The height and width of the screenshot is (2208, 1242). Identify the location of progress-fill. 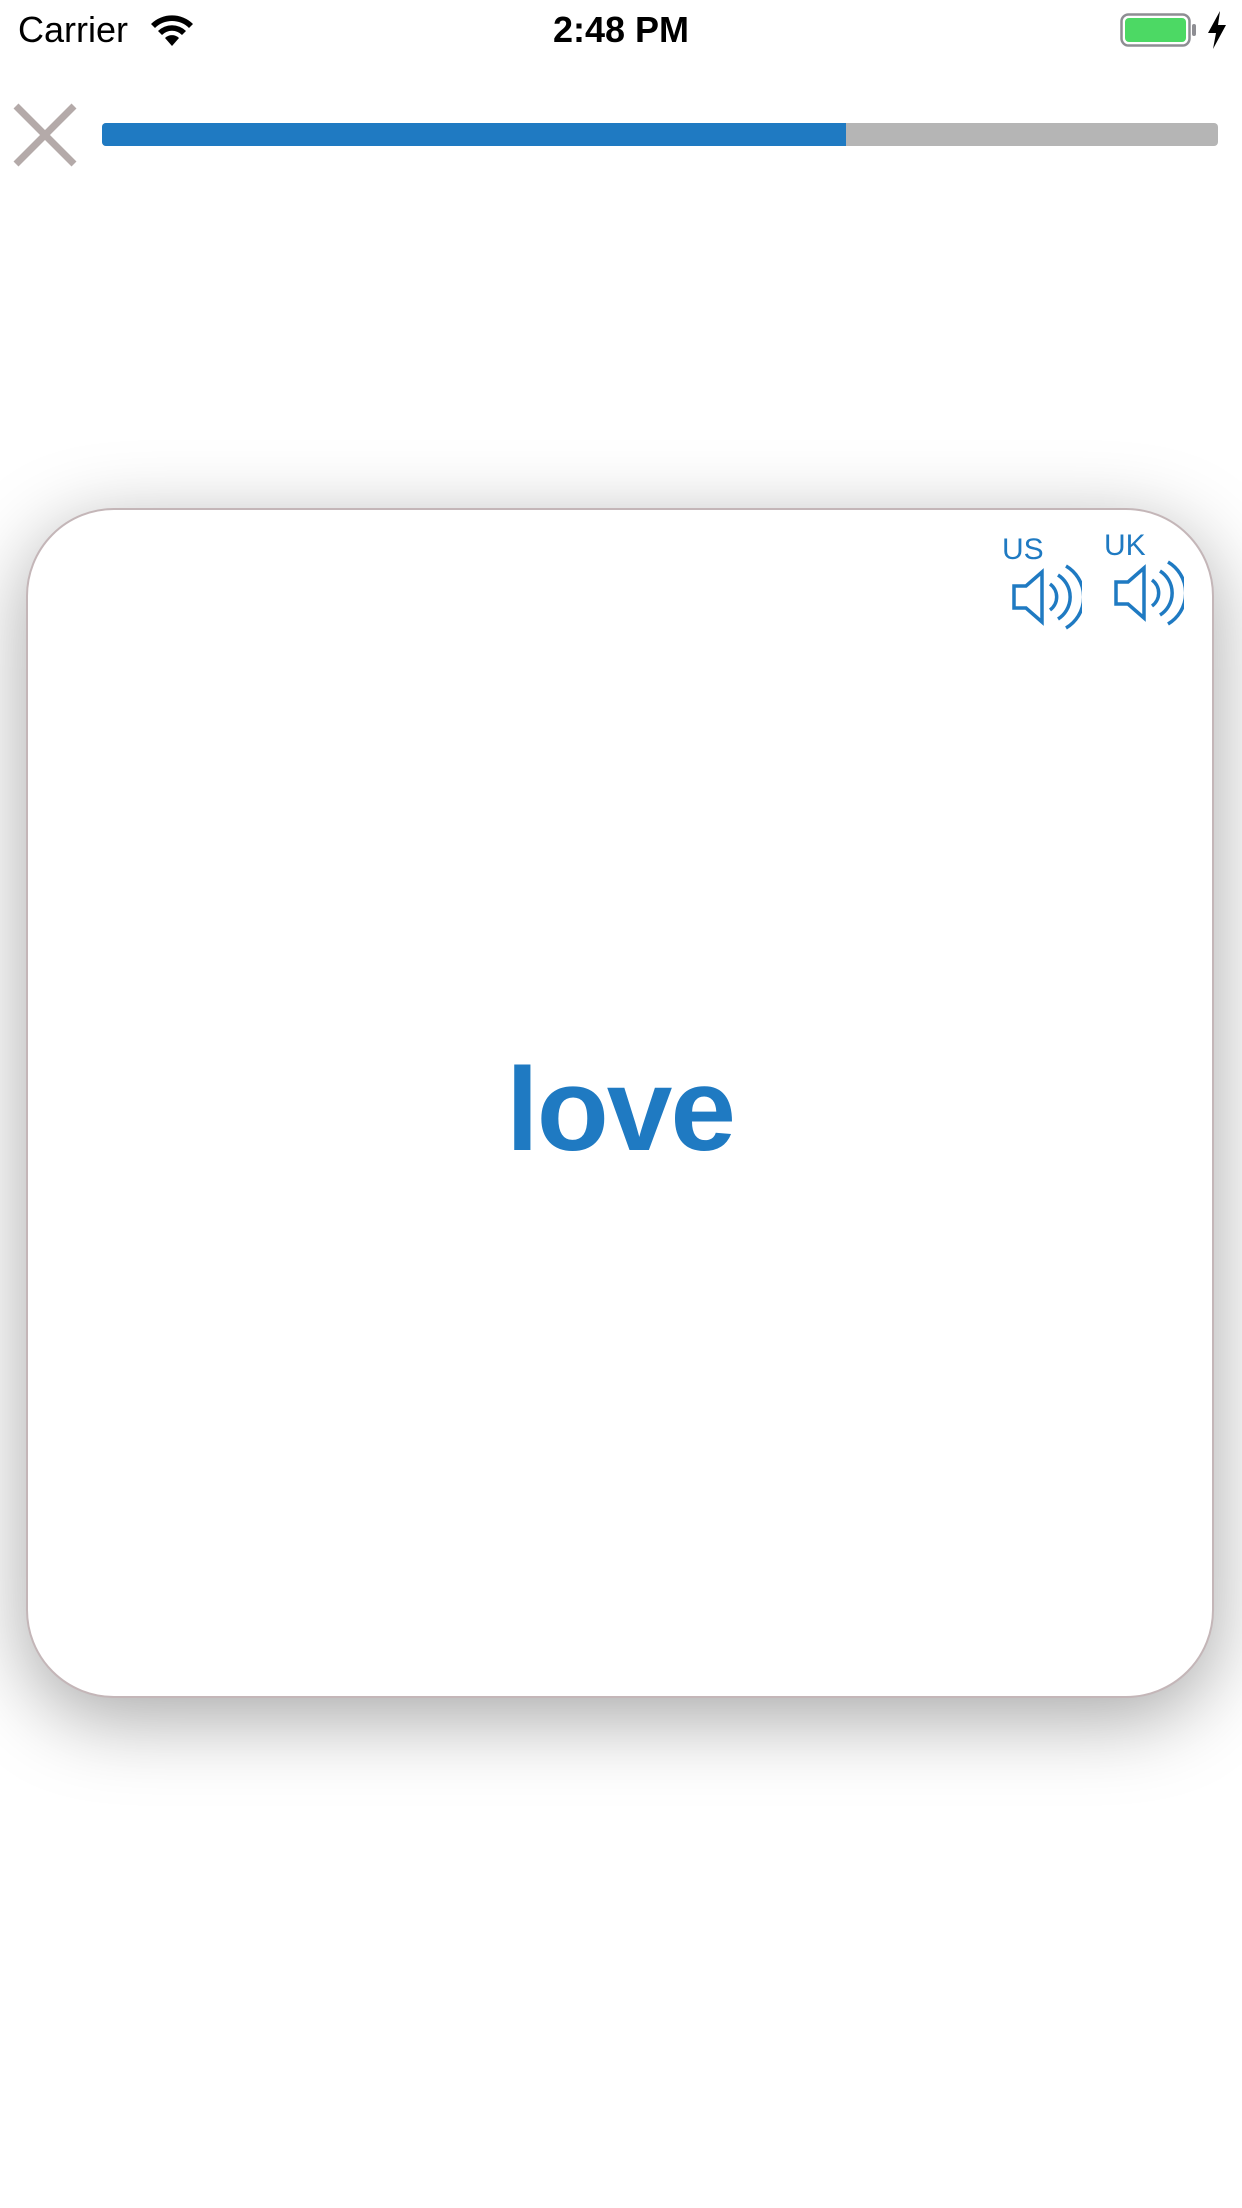
(474, 134).